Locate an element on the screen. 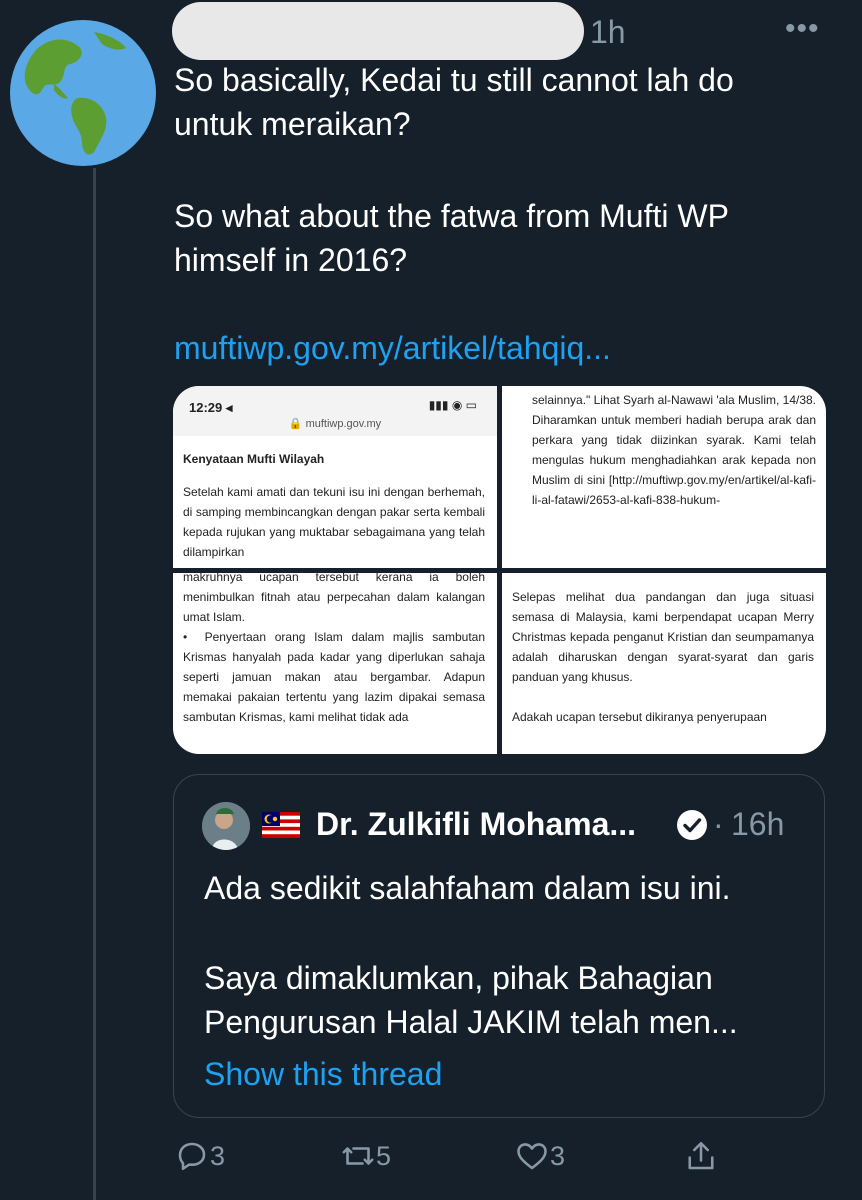 This screenshot has height=1200, width=862. like-count: 3 is located at coordinates (558, 1155).